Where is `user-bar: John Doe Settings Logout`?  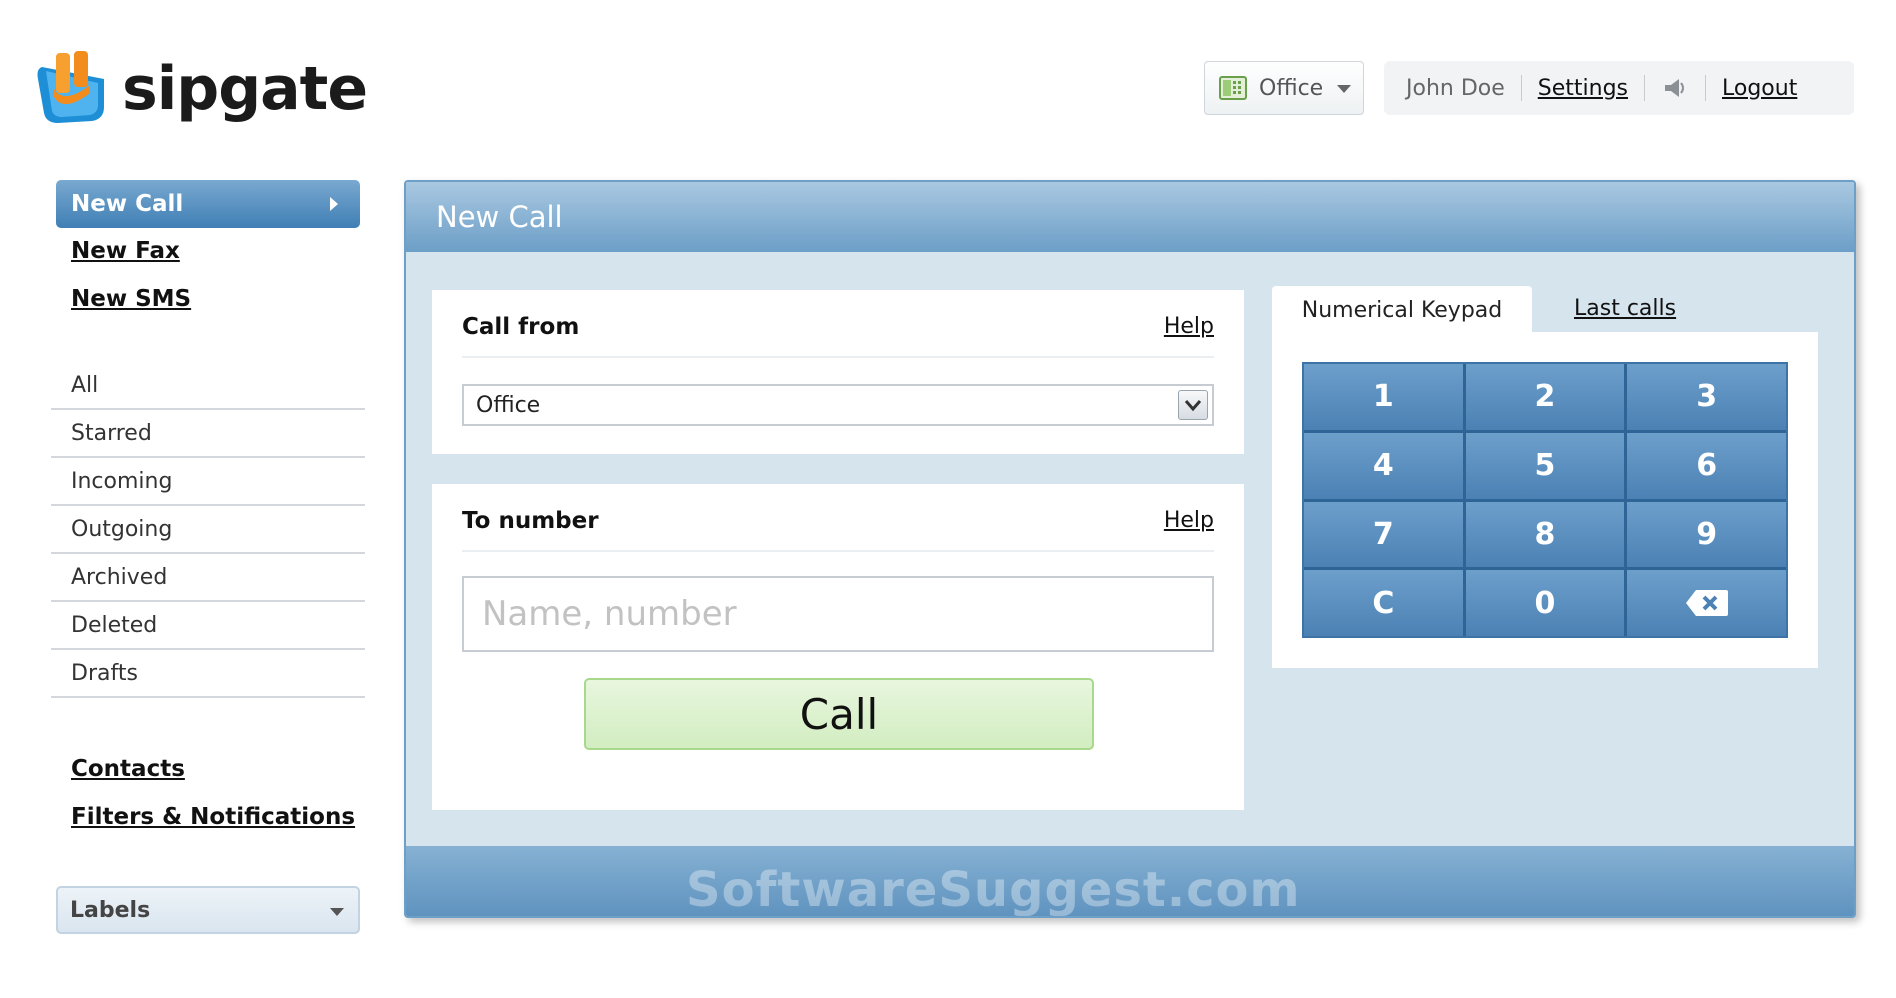
user-bar: John Doe Settings Logout is located at coordinates (1619, 88).